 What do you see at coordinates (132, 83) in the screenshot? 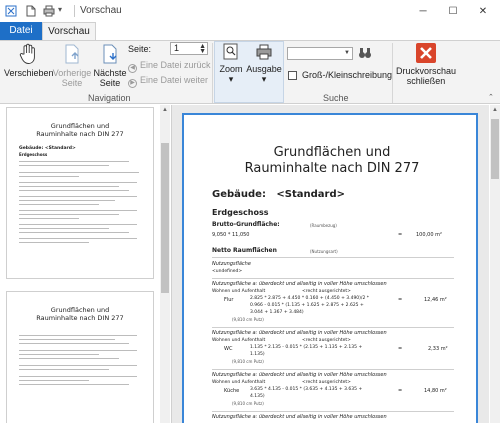
I see `arrow-right-icon: ▶` at bounding box center [132, 83].